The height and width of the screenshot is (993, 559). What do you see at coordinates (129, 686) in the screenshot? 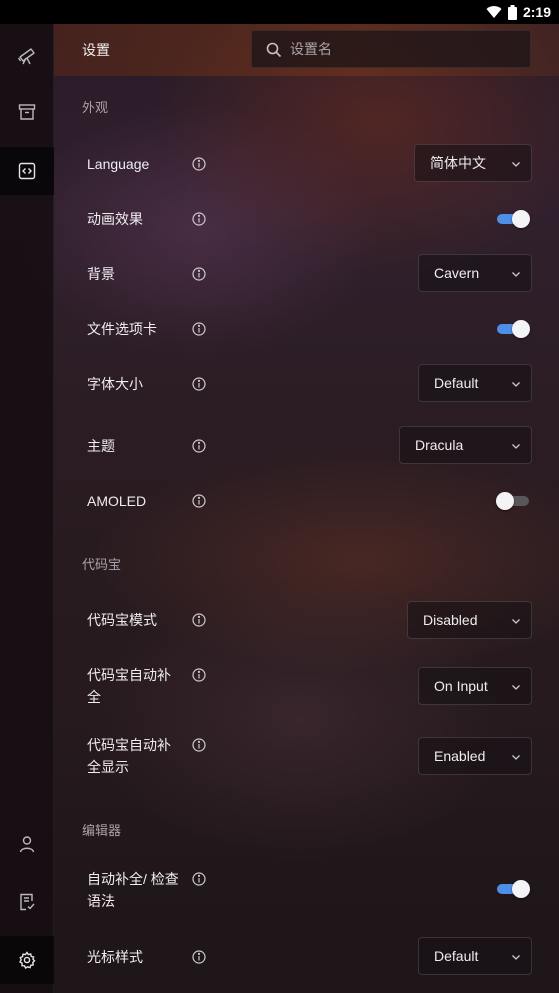
I see `setting-label-codeium-autocomplete: 代码宝自动补全` at bounding box center [129, 686].